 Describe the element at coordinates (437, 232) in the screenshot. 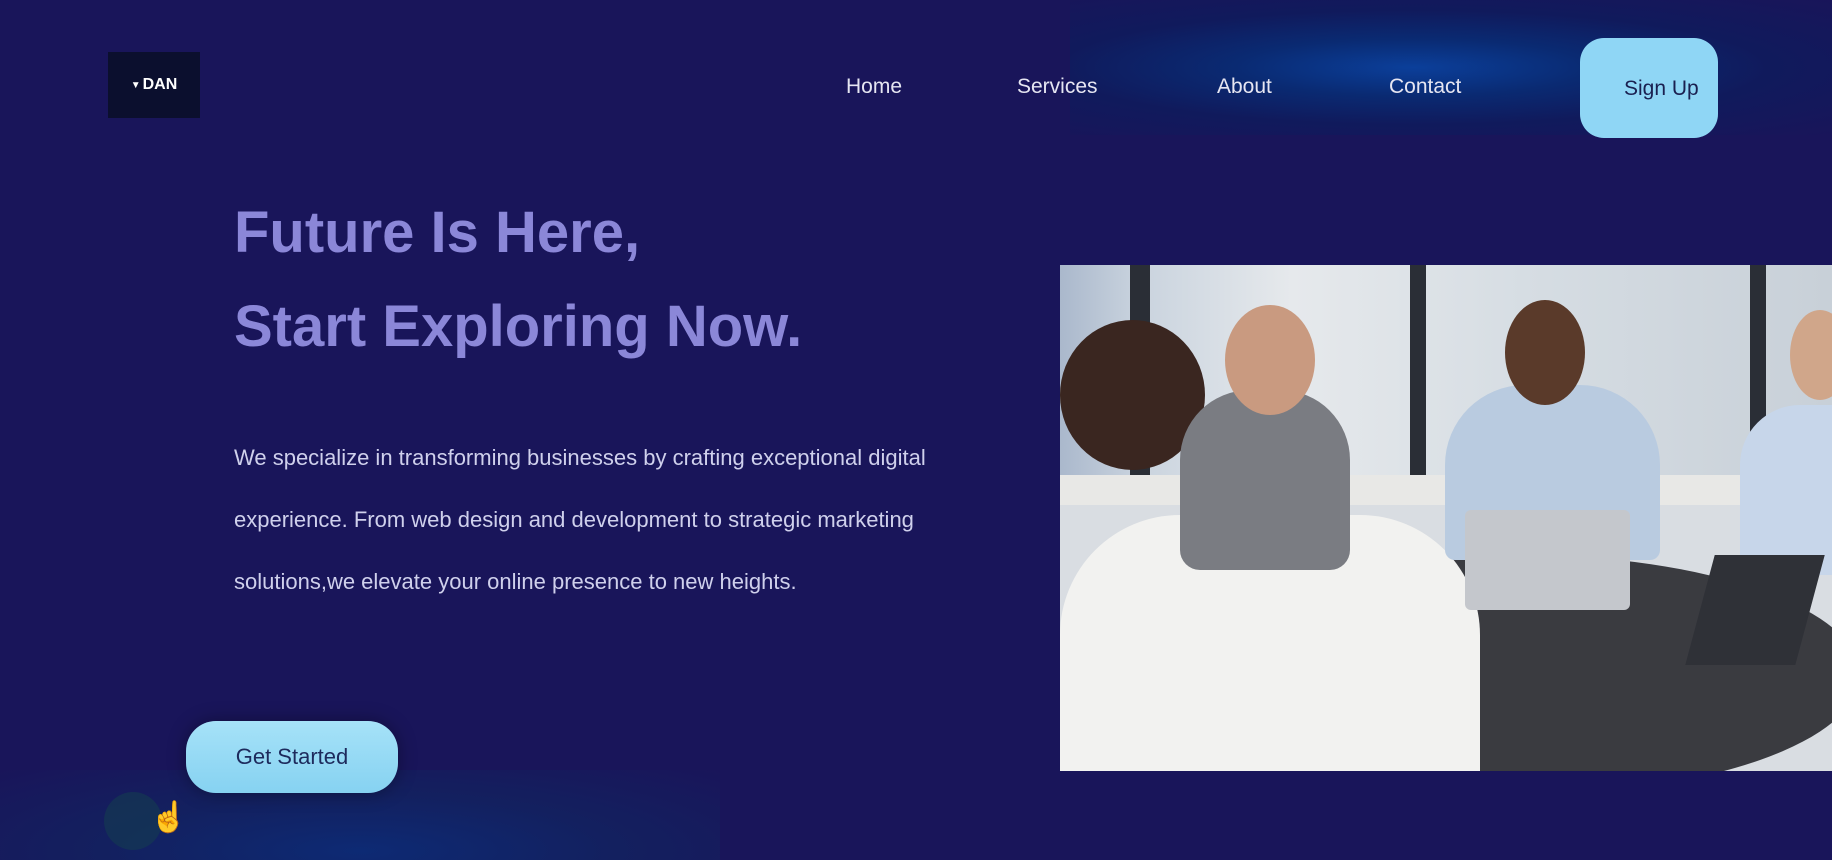

I see `hero-title-line1: Future Is Here,` at that location.